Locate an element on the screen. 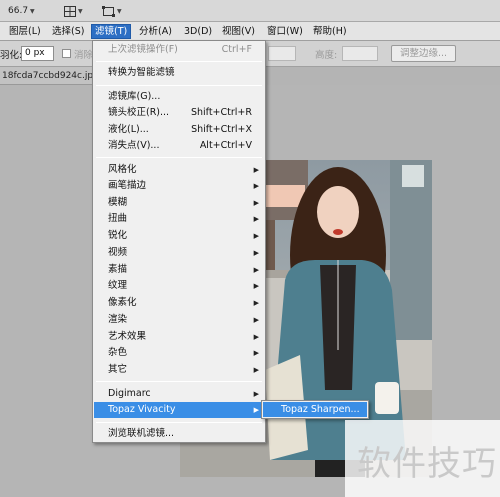 The height and width of the screenshot is (497, 500). document-tab: 18fcda7ccbd924c.jpg is located at coordinates (52, 76).